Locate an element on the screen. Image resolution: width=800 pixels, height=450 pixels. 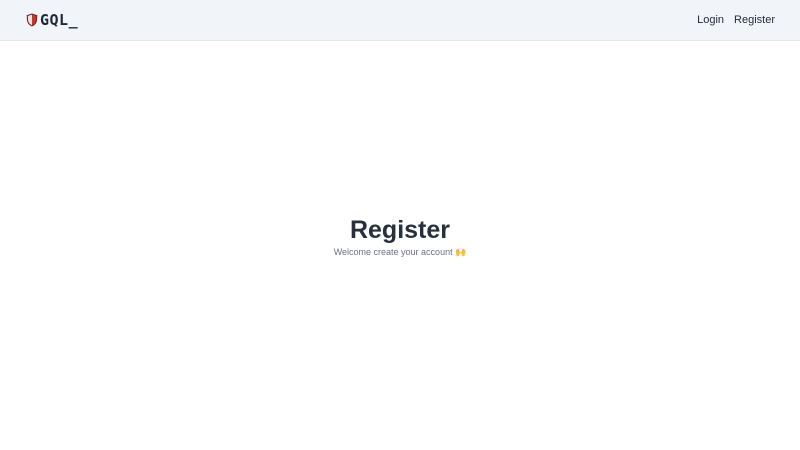
brand-logo-link: GQL_ is located at coordinates (52, 20).